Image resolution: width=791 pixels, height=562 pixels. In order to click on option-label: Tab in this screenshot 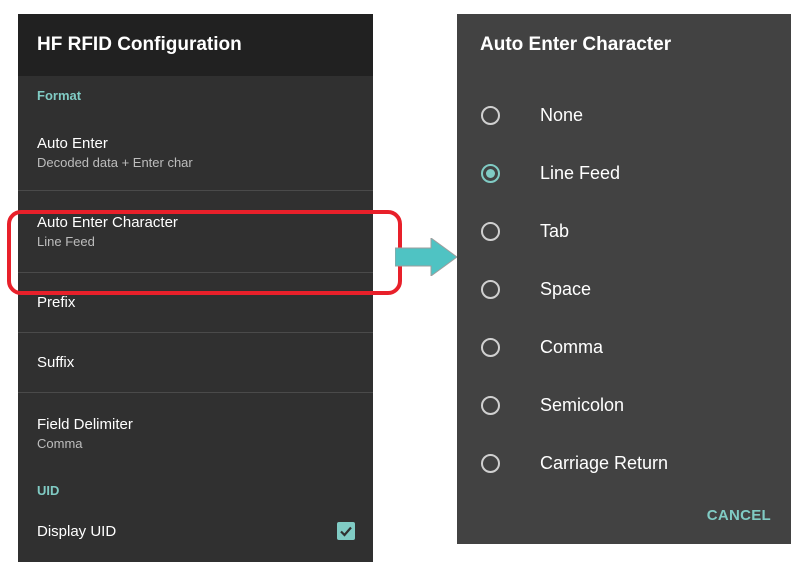, I will do `click(555, 230)`.